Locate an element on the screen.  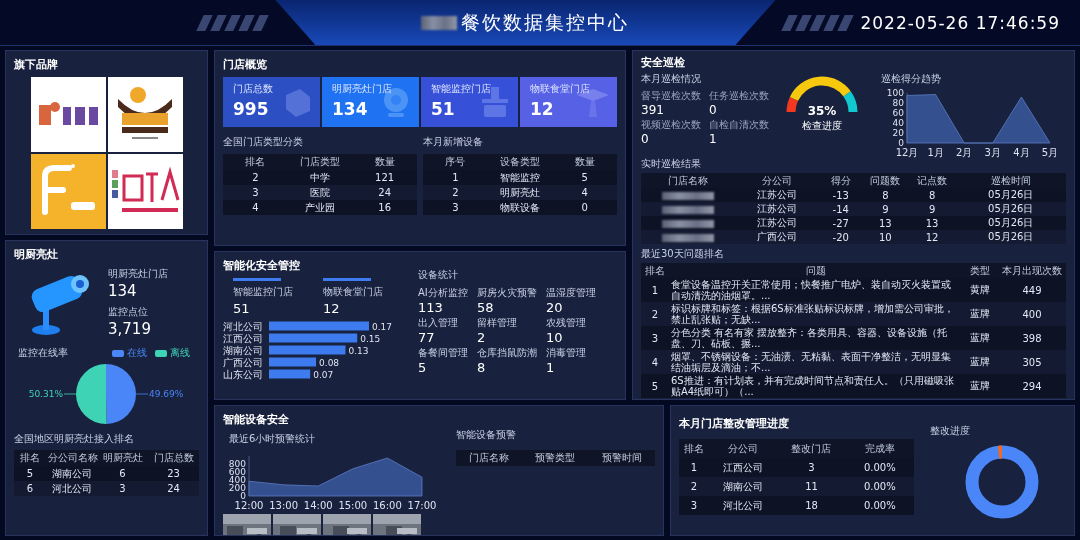
chart-title: 监控在线率 is located at coordinates (43, 353).